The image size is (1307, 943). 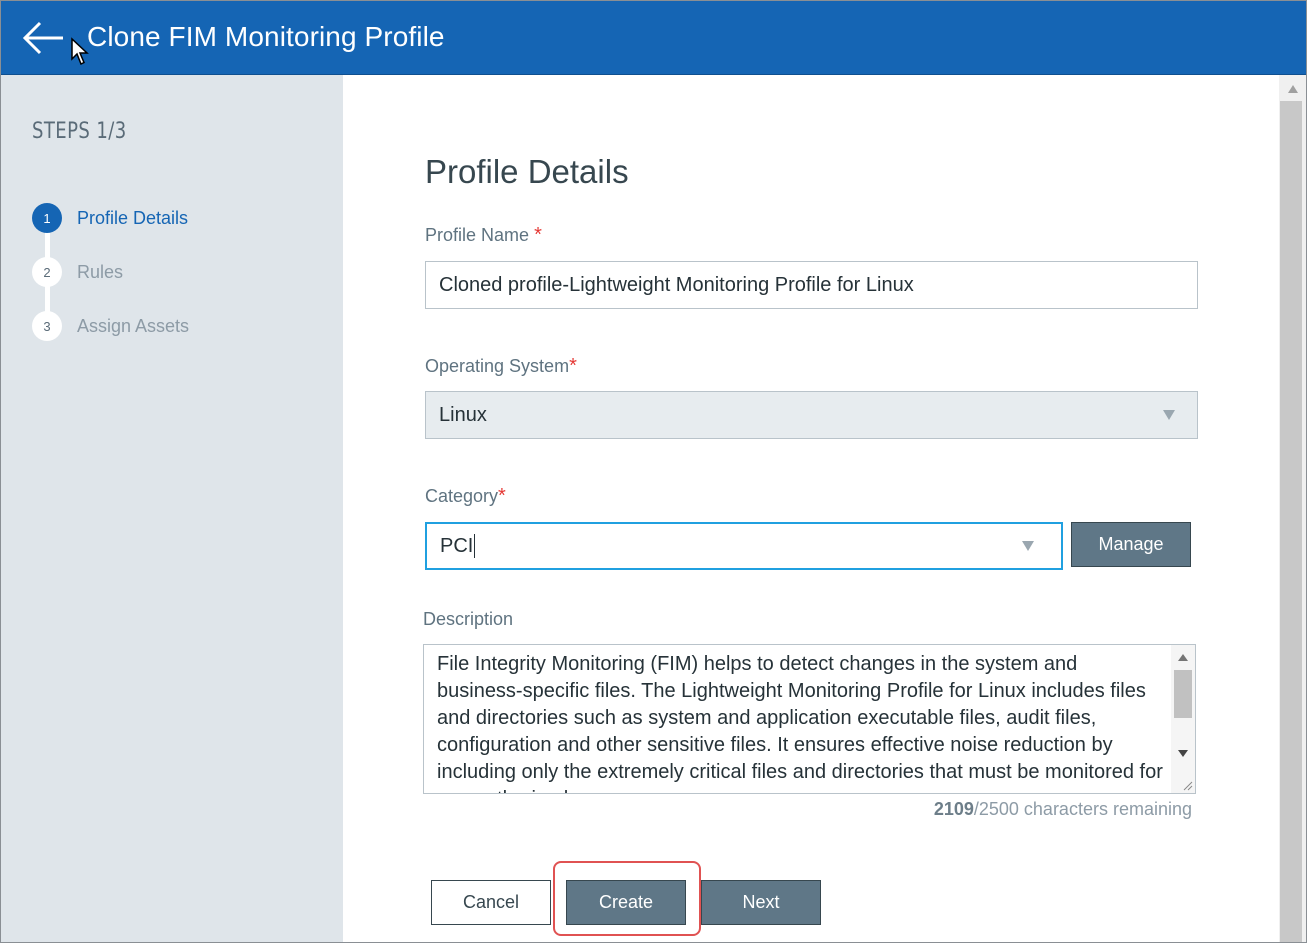 What do you see at coordinates (953, 809) in the screenshot?
I see `chars-remaining: 2109` at bounding box center [953, 809].